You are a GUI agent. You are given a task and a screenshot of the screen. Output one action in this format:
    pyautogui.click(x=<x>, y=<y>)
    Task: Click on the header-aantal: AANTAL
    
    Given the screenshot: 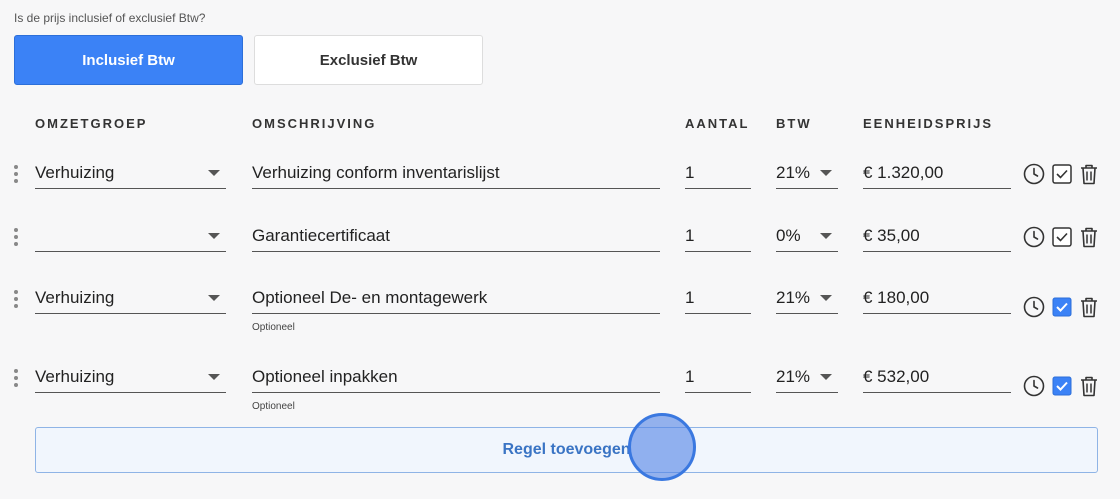 What is the action you would take?
    pyautogui.click(x=717, y=123)
    